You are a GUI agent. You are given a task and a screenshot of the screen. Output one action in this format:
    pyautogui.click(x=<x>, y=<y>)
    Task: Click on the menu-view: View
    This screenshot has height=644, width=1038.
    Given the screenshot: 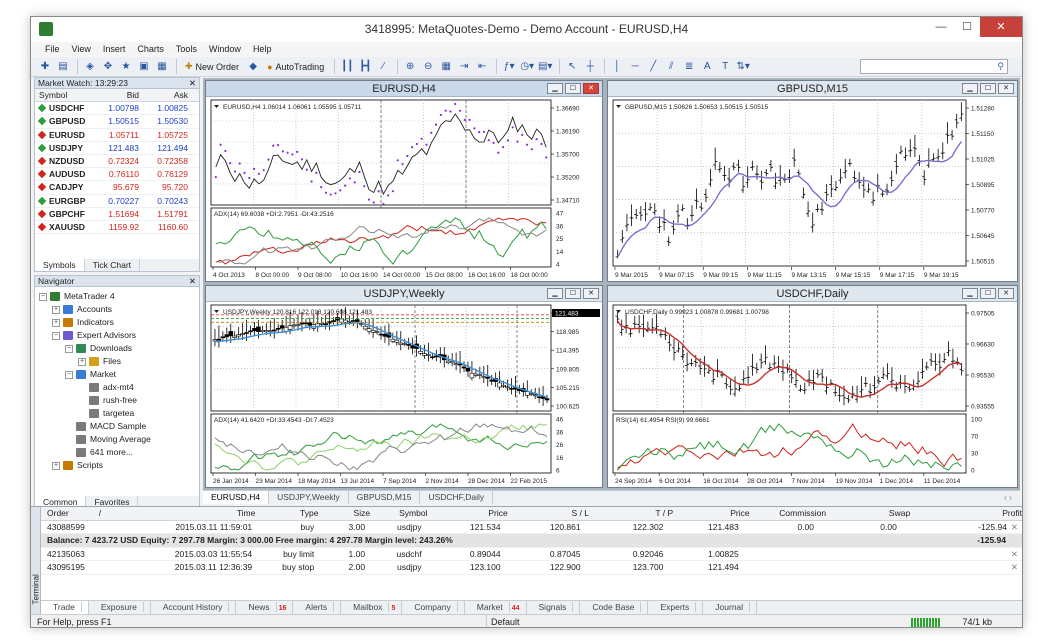 What is the action you would take?
    pyautogui.click(x=81, y=49)
    